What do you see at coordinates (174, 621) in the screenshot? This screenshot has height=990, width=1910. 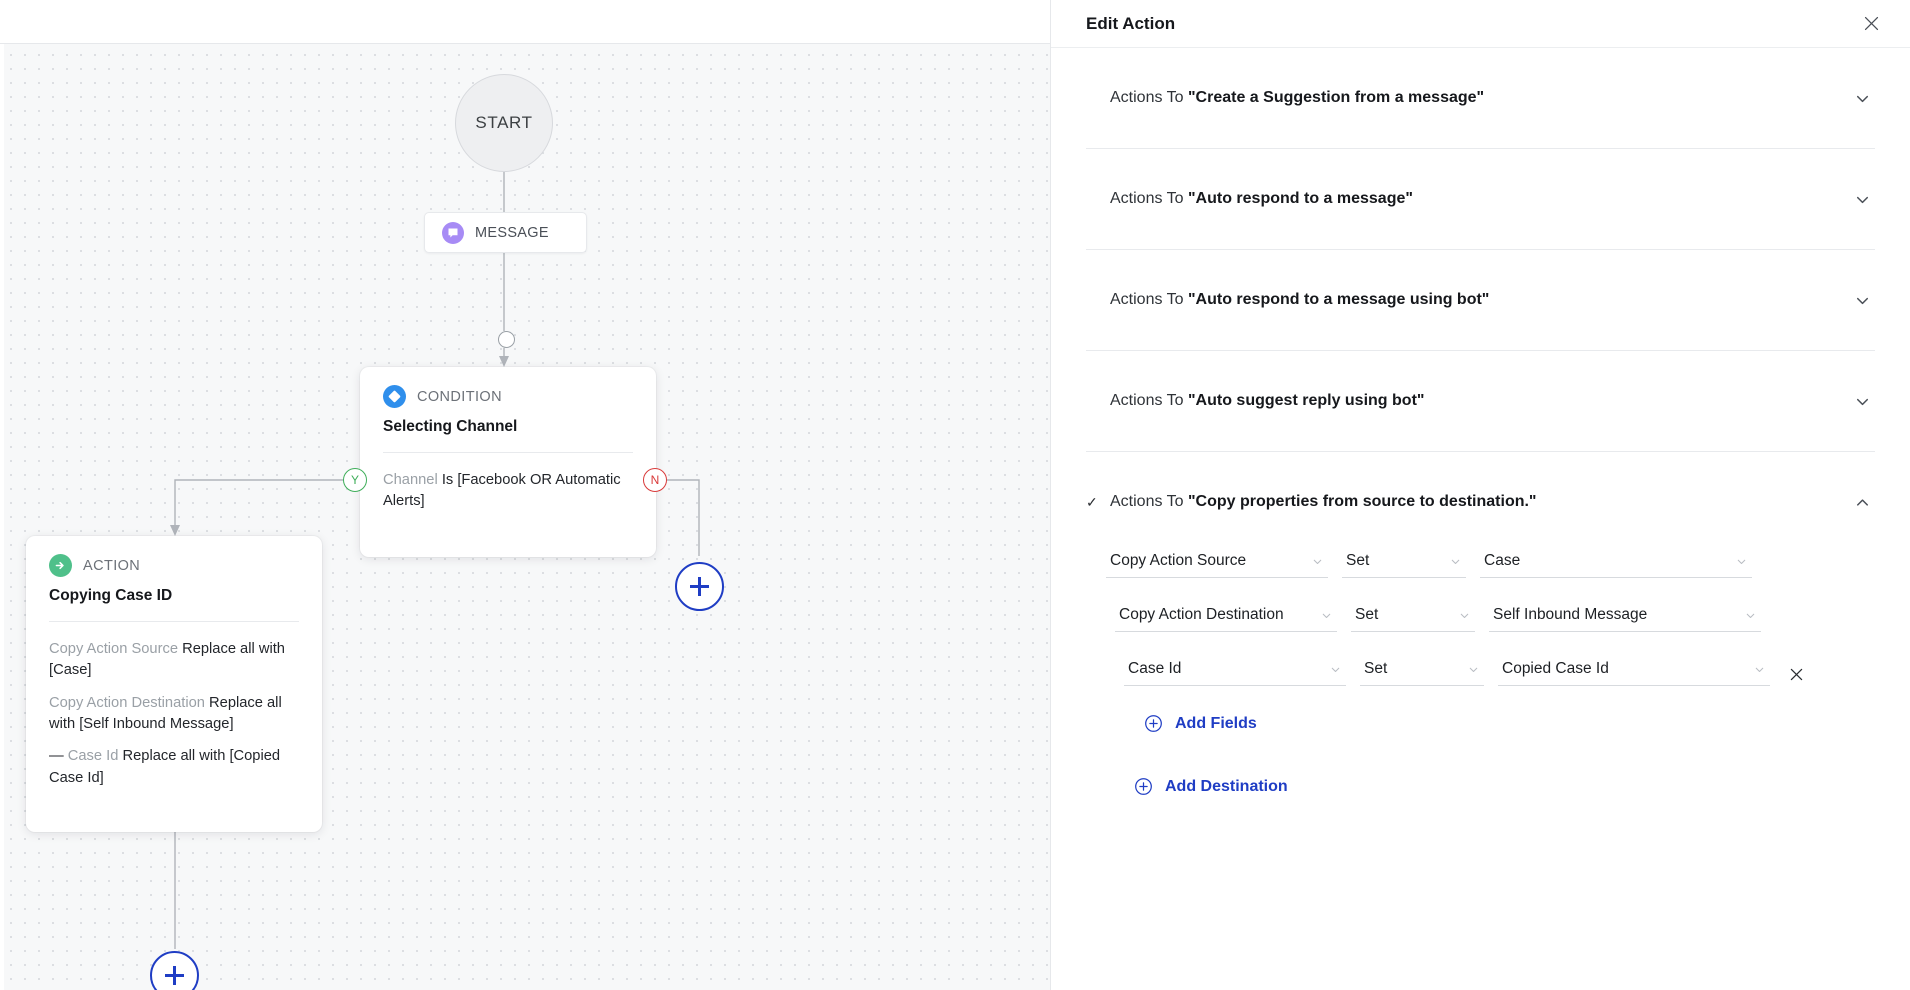 I see `action-card-divider` at bounding box center [174, 621].